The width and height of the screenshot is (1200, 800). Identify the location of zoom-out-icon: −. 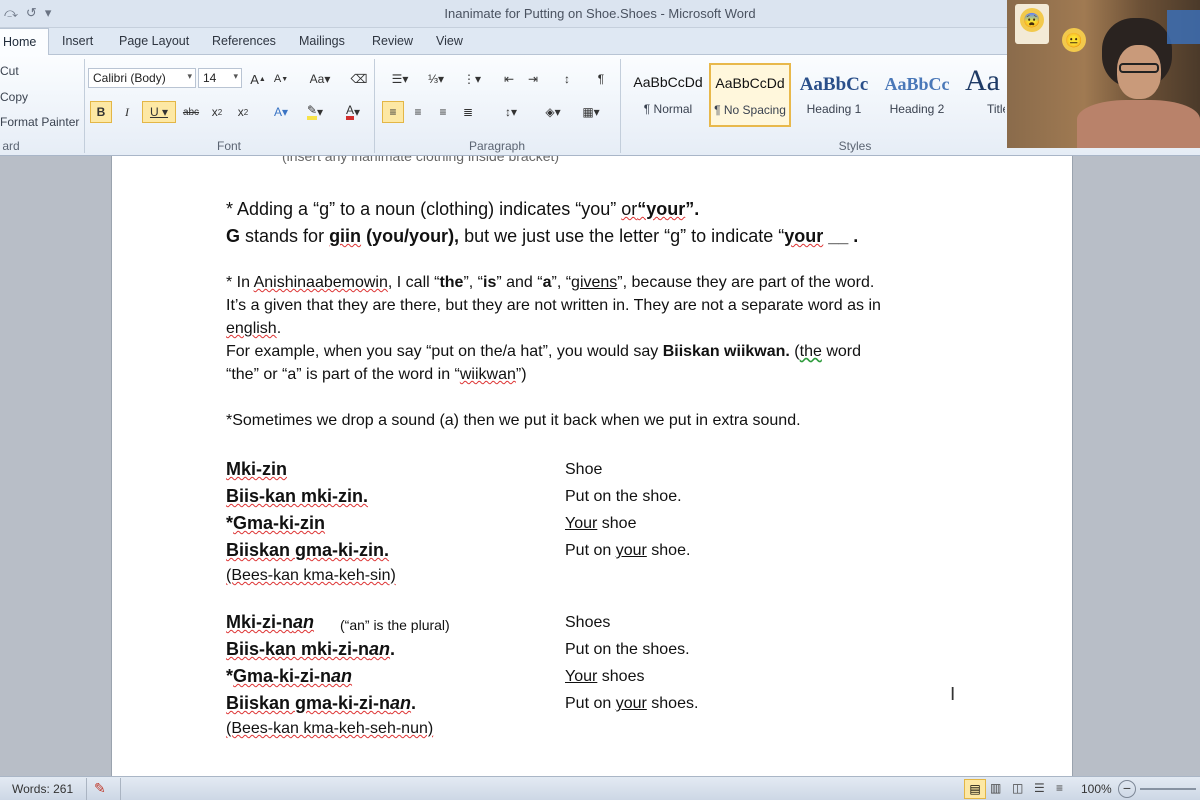
(1127, 789).